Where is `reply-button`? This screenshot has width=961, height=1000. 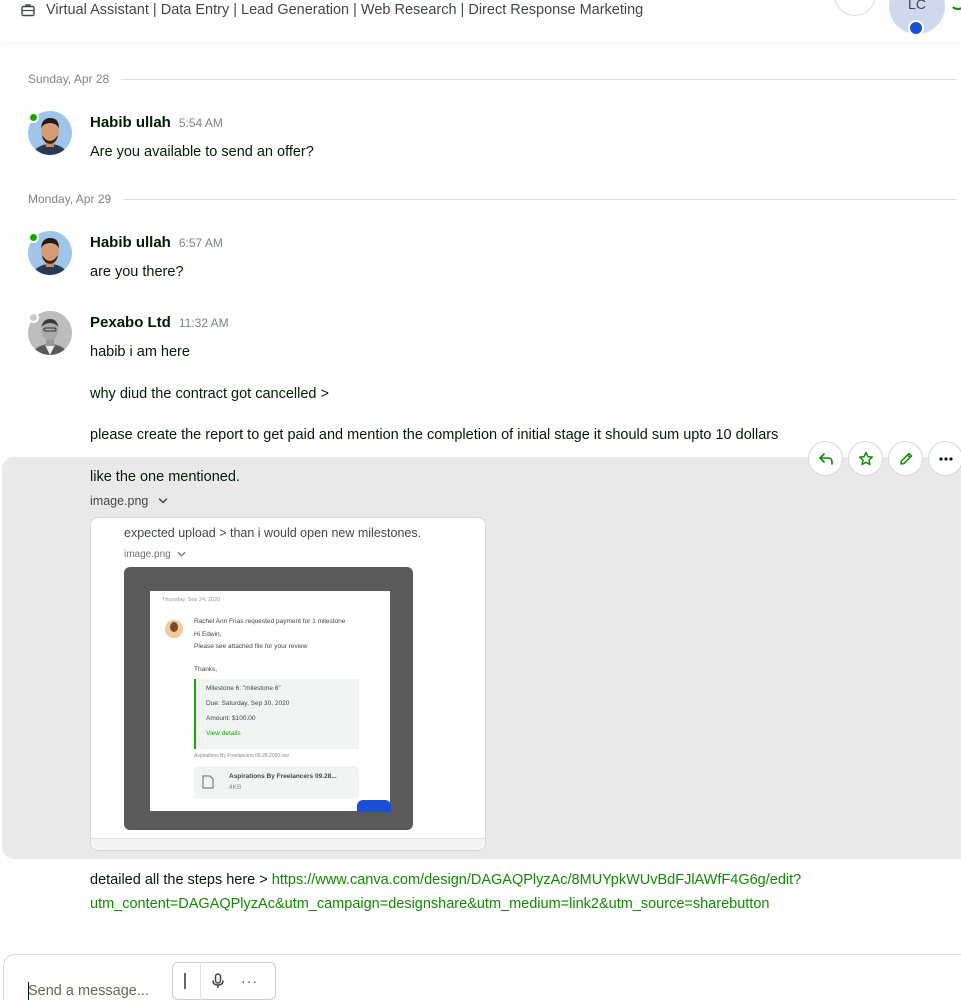 reply-button is located at coordinates (825, 458).